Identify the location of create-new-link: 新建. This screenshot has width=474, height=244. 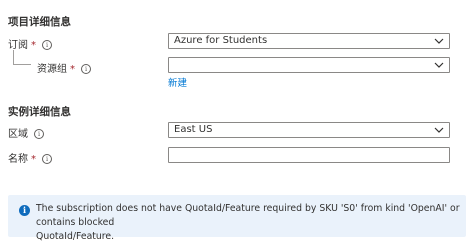
(177, 82).